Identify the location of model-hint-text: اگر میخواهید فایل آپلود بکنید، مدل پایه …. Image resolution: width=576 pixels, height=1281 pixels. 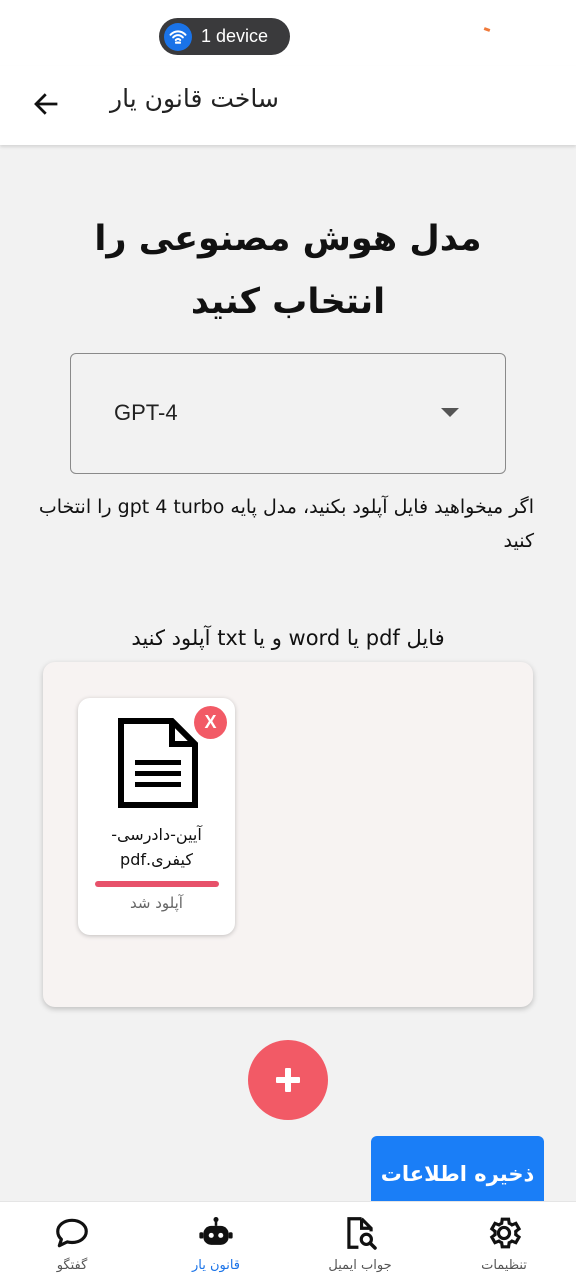
(286, 524).